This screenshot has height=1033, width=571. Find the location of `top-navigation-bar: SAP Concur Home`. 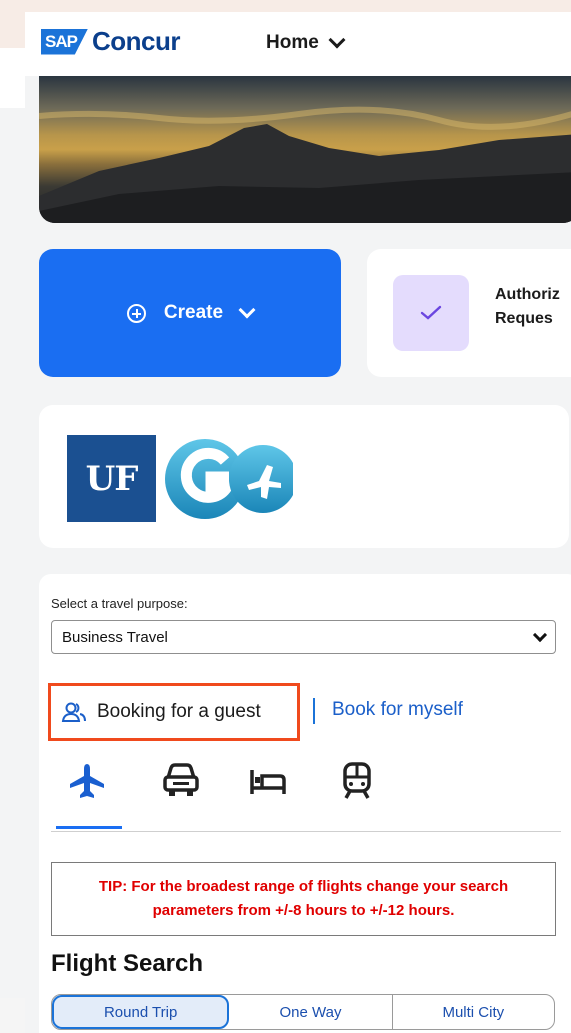

top-navigation-bar: SAP Concur Home is located at coordinates (298, 44).